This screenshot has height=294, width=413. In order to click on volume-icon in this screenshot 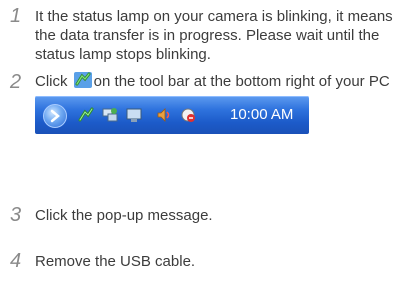, I will do `click(164, 115)`.